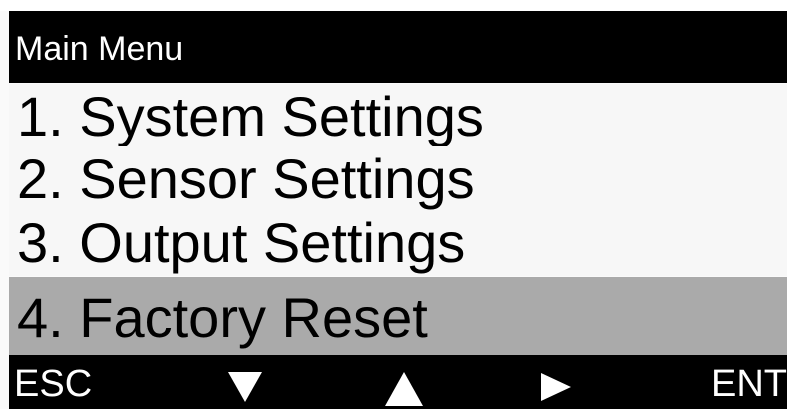 The image size is (787, 409). I want to click on triangle-up-icon, so click(404, 389).